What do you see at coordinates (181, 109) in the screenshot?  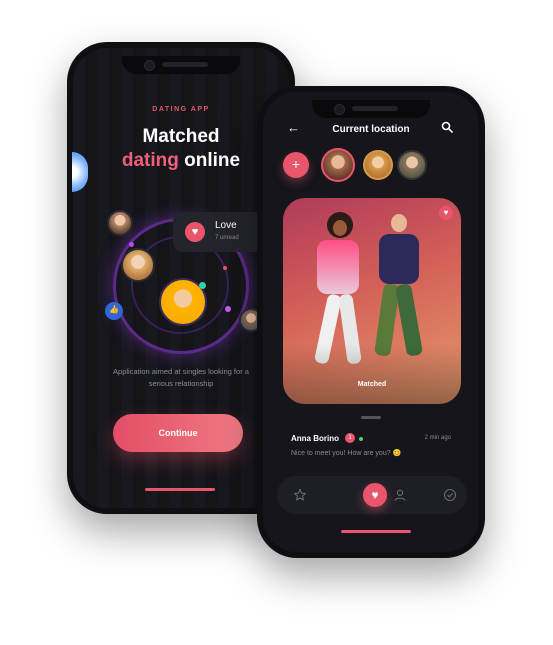 I see `app-kicker: DATING APP` at bounding box center [181, 109].